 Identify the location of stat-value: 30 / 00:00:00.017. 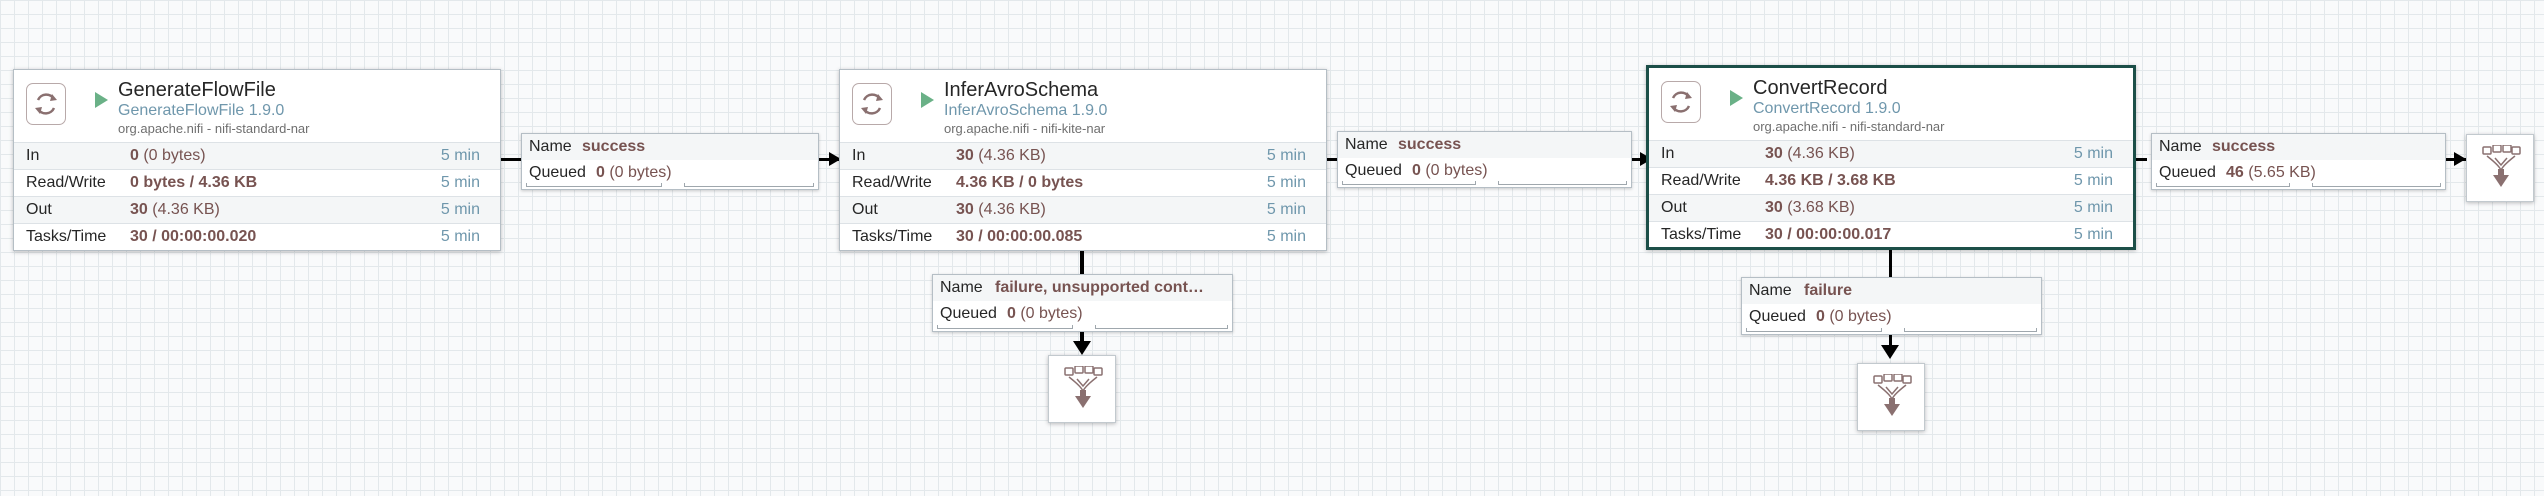
(1828, 234).